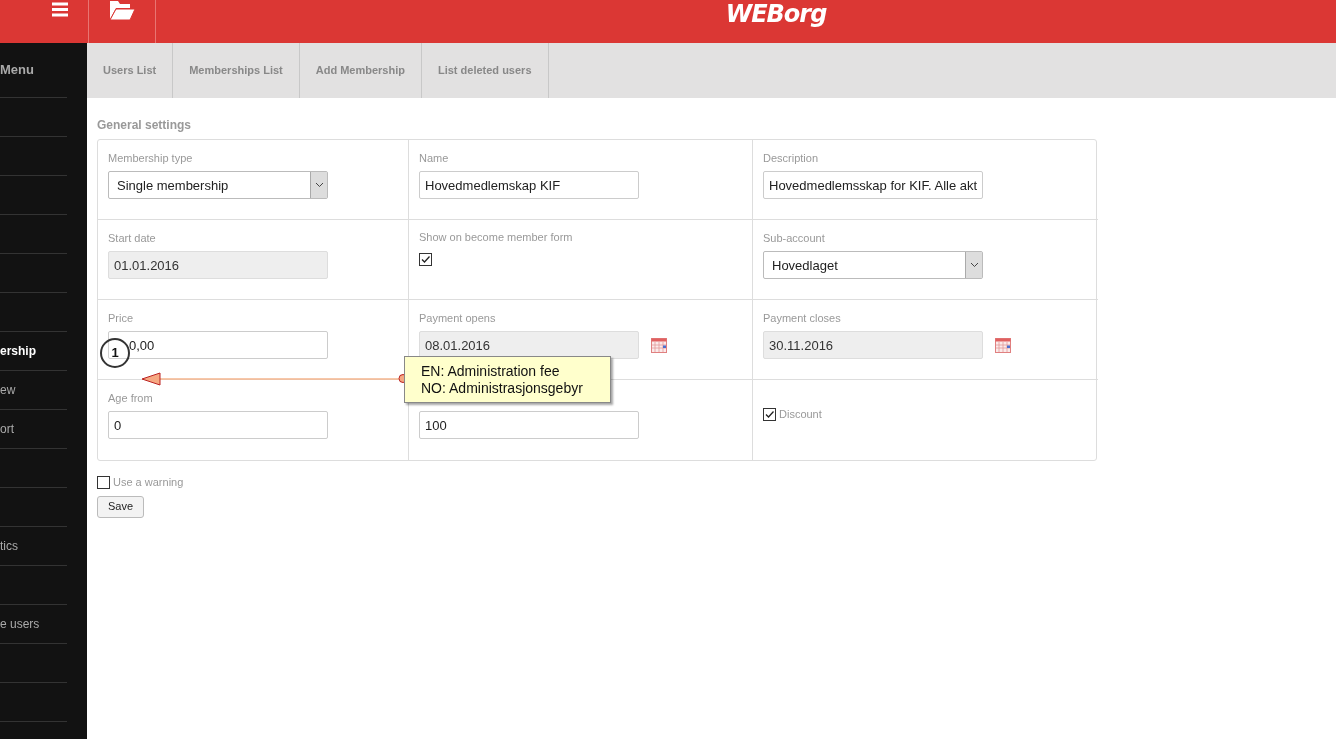 The image size is (1336, 739). Describe the element at coordinates (502, 388) in the screenshot. I see `callout-text: NO: Administrasjonsgebyr` at that location.